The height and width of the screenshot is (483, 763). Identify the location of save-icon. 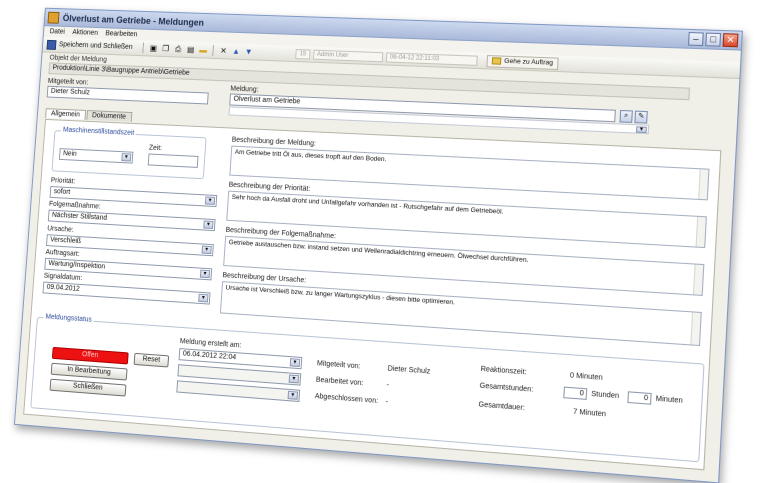
(51, 44).